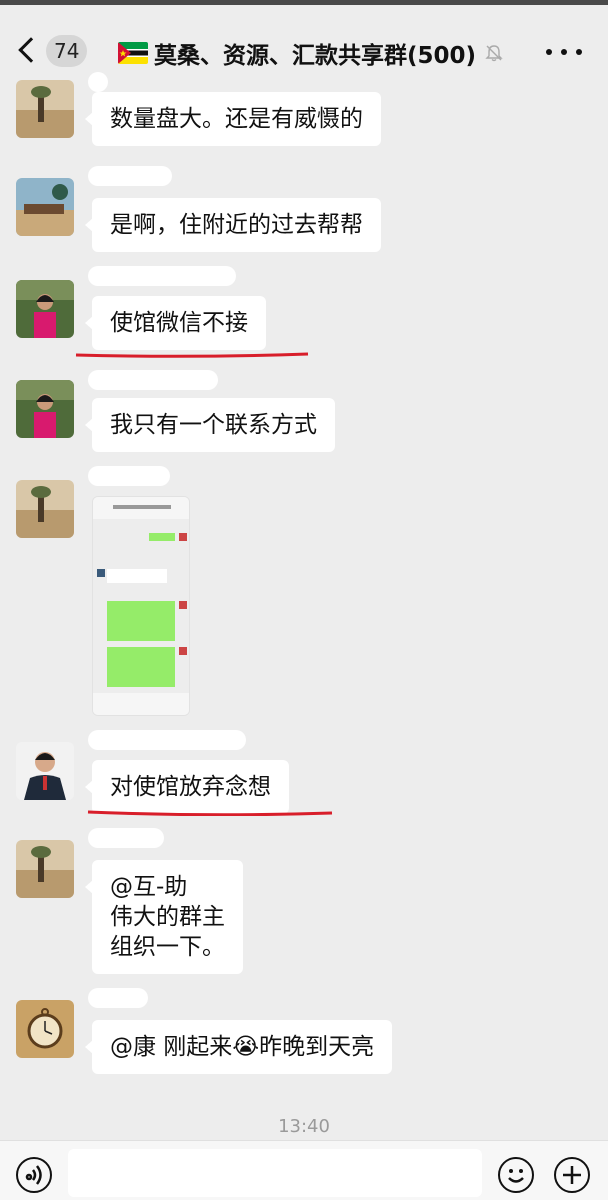  I want to click on message-bubble: @康 刚起来😭昨晚到天亮, so click(238, 1047).